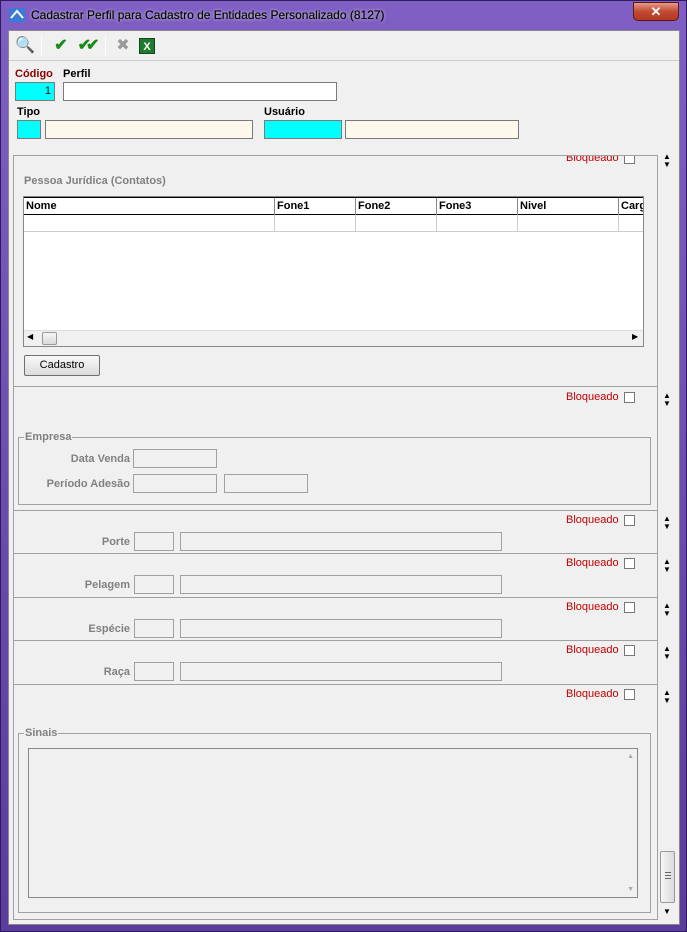 The width and height of the screenshot is (687, 932). What do you see at coordinates (35, 91) in the screenshot?
I see `codigo-field: 1` at bounding box center [35, 91].